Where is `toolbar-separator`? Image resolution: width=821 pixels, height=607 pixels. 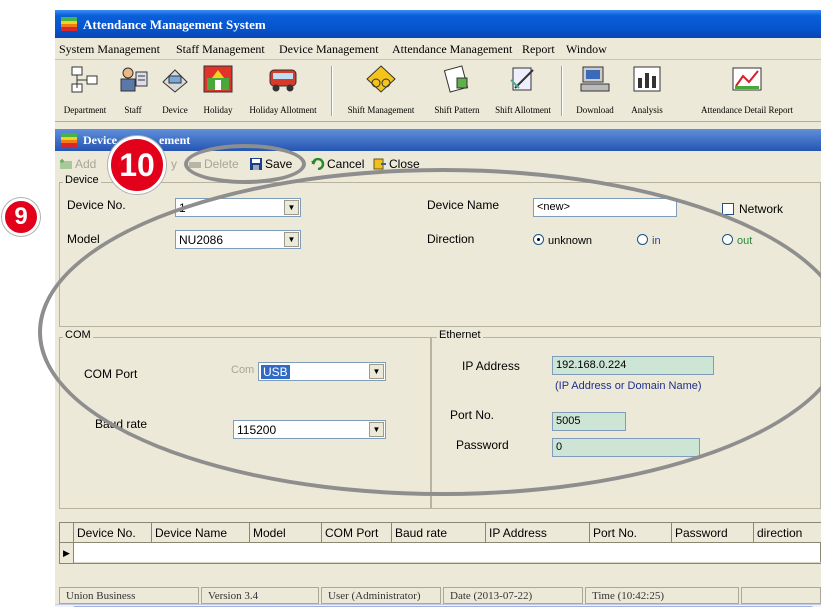
toolbar-separator is located at coordinates (562, 91).